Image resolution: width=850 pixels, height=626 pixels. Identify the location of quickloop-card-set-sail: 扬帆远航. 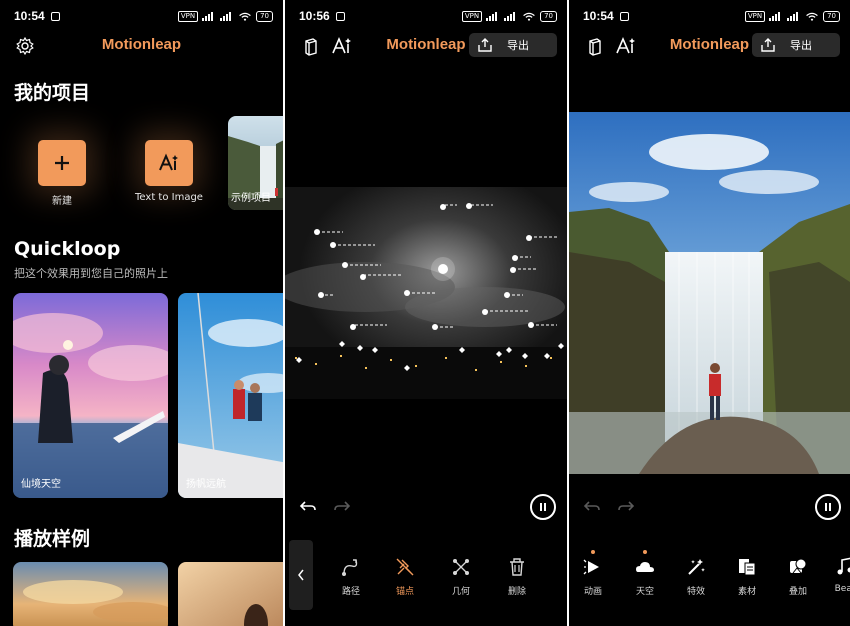
(230, 395).